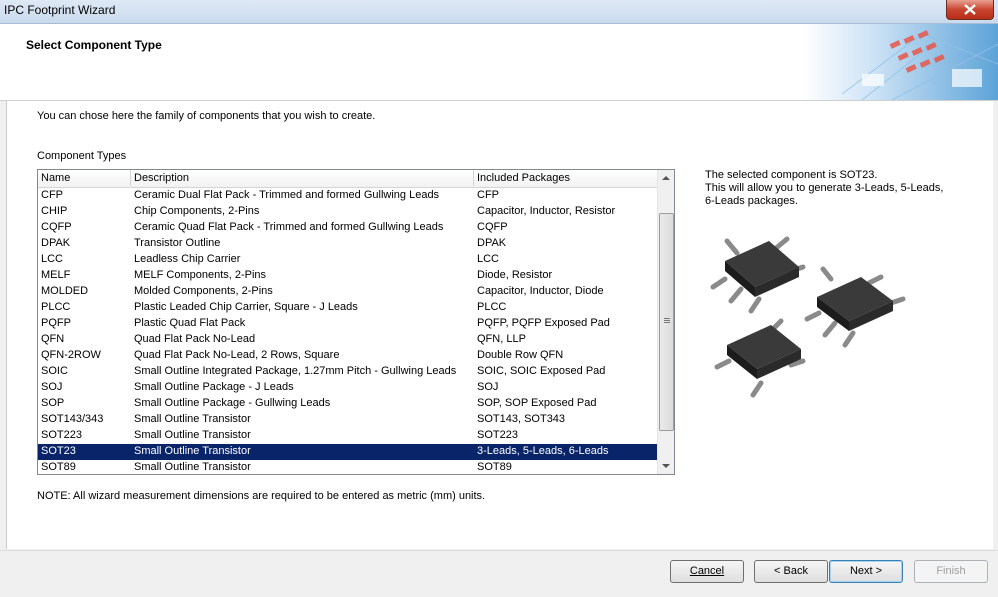  I want to click on list-row: LCC Leadless Chip Carrier LCC, so click(348, 260).